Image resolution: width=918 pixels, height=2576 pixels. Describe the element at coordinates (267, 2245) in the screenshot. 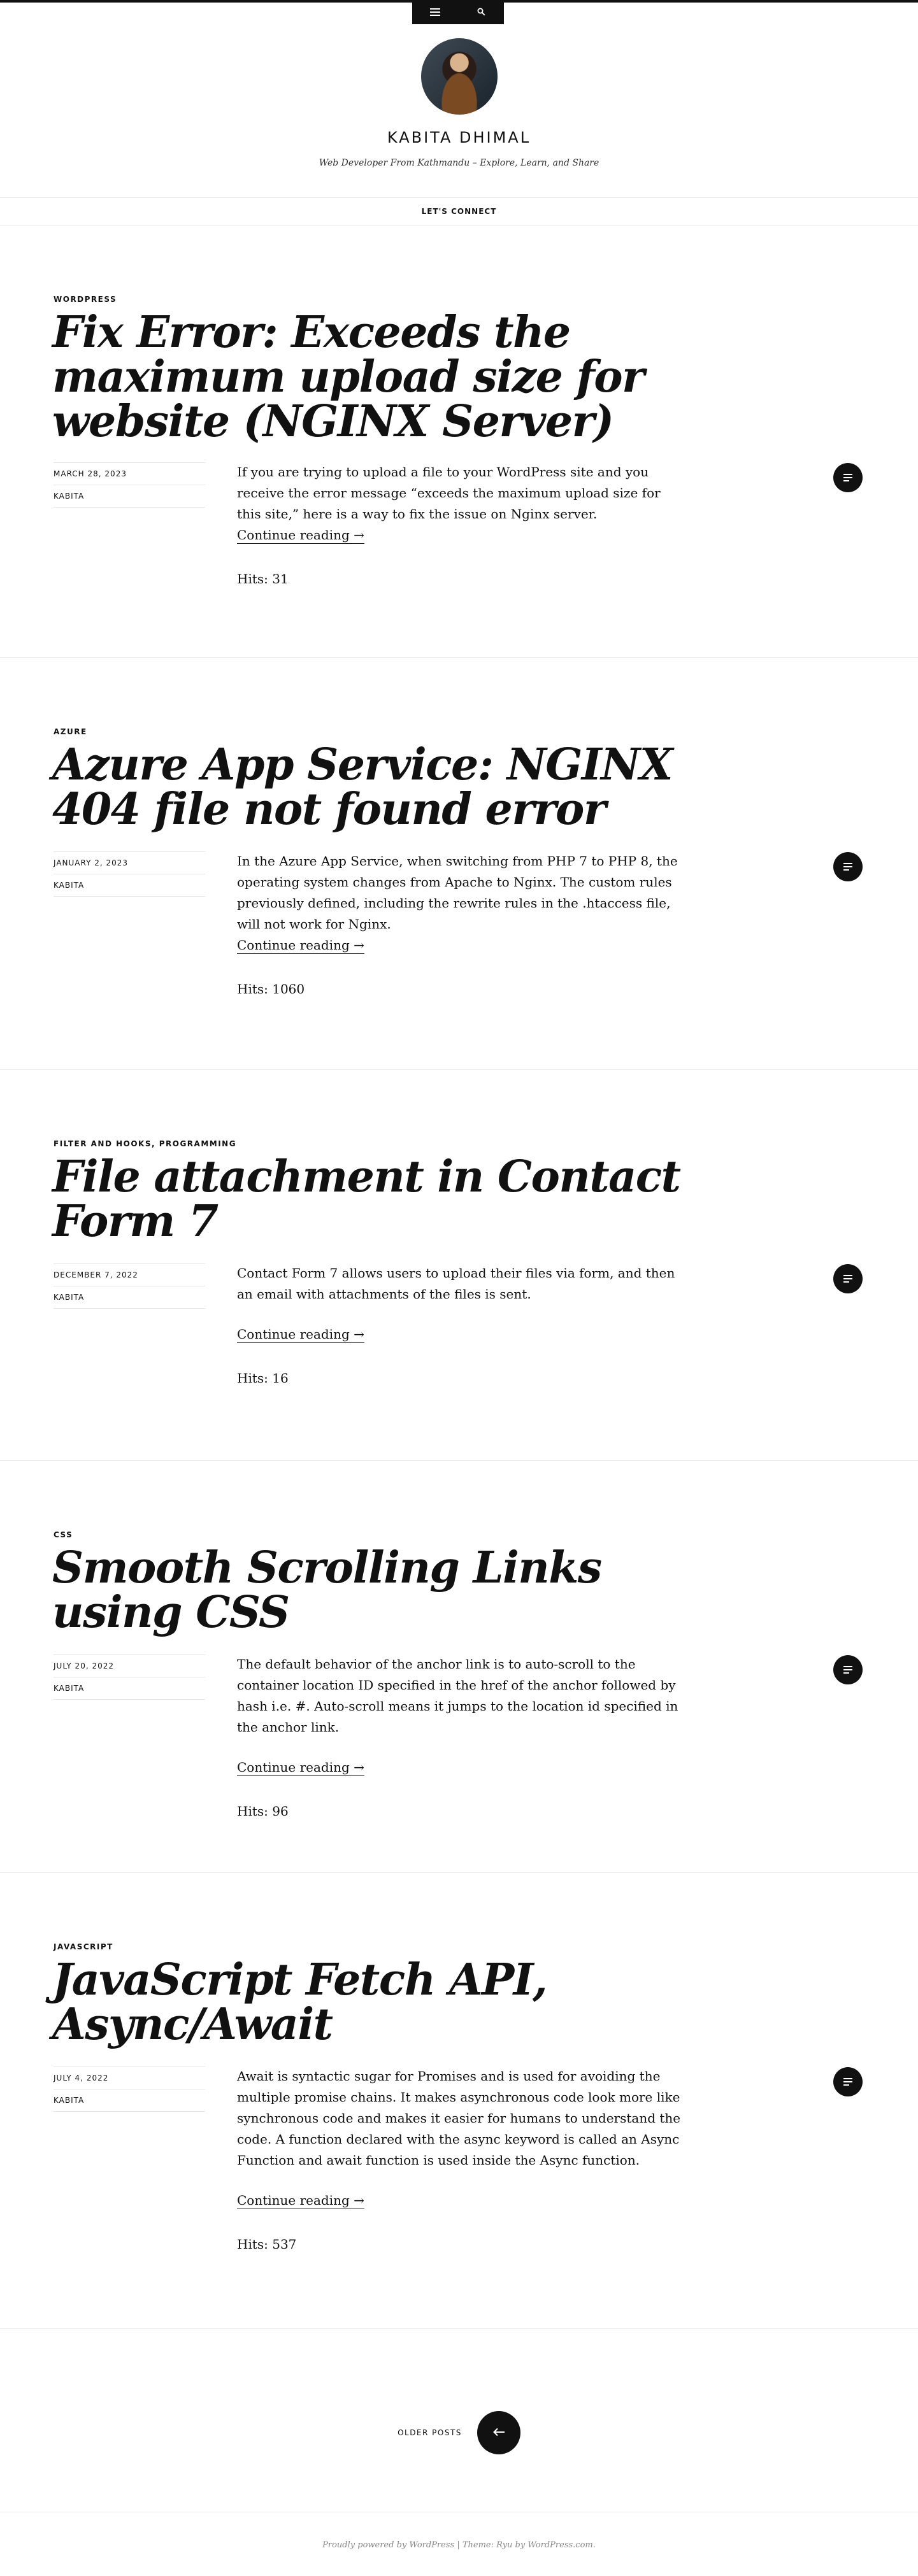

I see `post-hits: Hits: 537` at that location.